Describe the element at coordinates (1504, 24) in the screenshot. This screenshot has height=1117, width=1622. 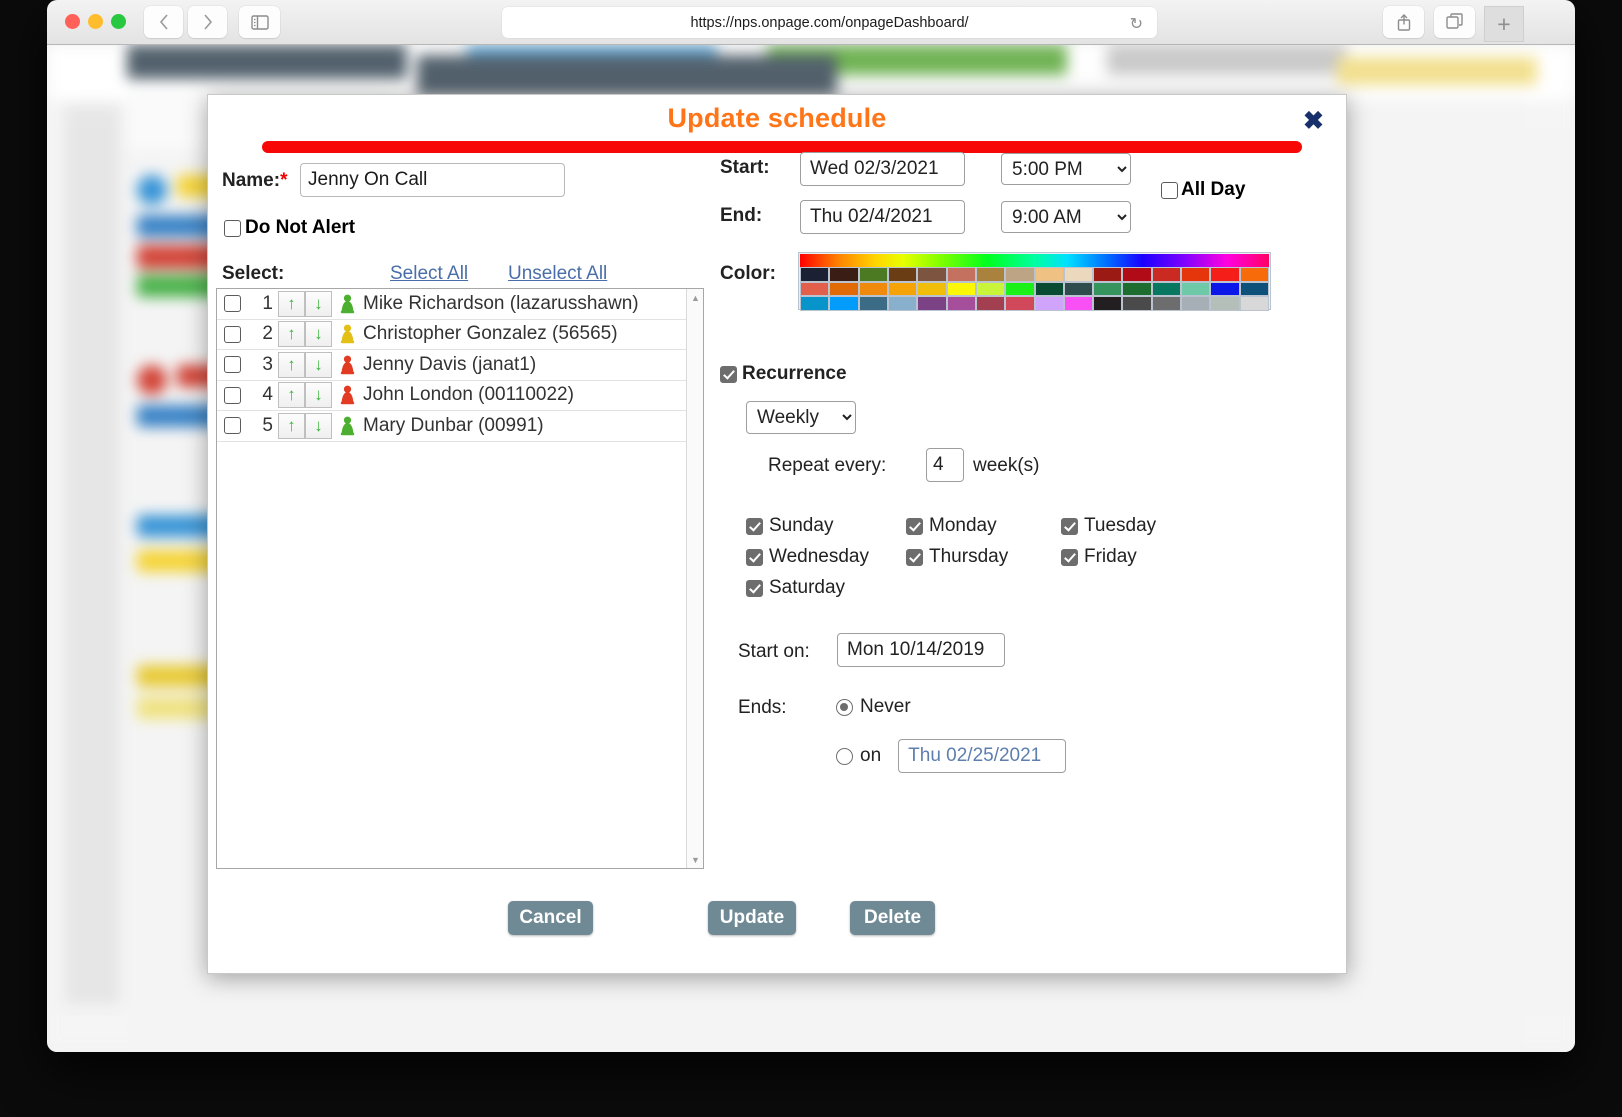
I see `new-tab-button: +` at that location.